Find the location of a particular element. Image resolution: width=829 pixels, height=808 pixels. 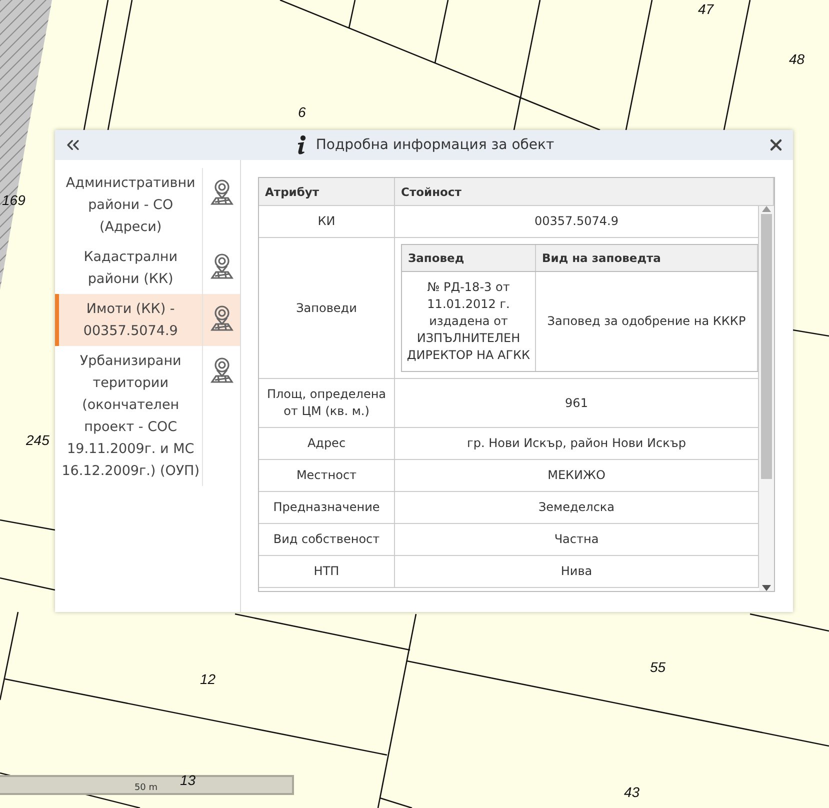

table-cell: Заповеди is located at coordinates (327, 308).